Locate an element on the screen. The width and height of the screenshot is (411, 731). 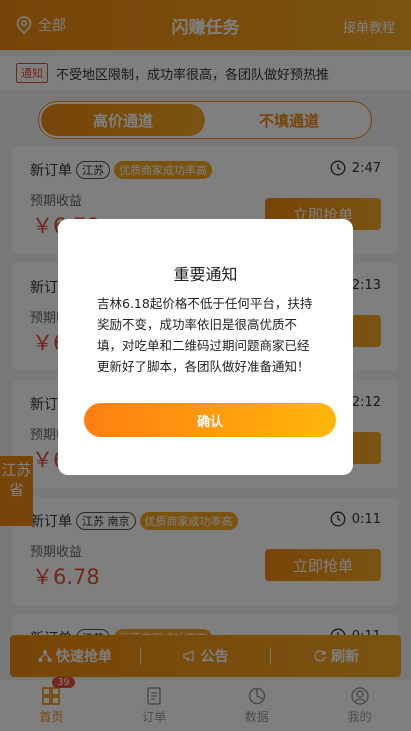
dialog-title: 重要通知 is located at coordinates (205, 274).